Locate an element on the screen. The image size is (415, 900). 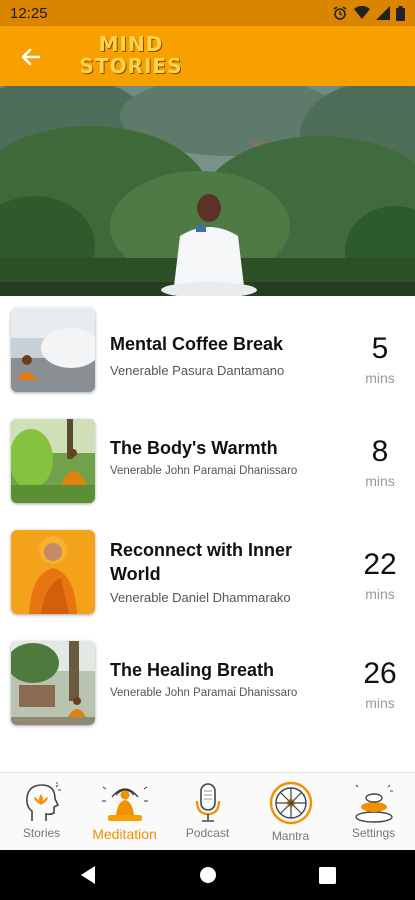
session-title: Mental Coffee Break is located at coordinates (197, 344).